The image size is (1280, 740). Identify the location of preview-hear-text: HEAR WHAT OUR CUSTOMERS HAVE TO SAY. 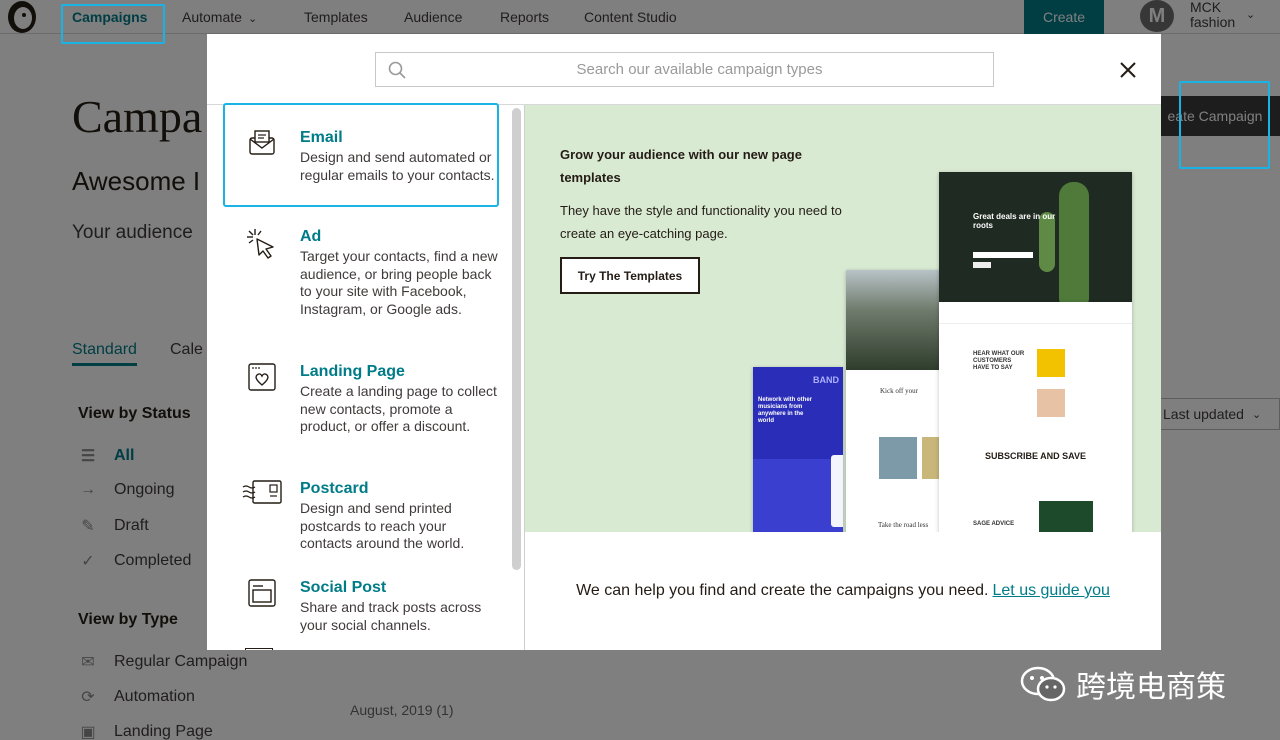
(999, 361).